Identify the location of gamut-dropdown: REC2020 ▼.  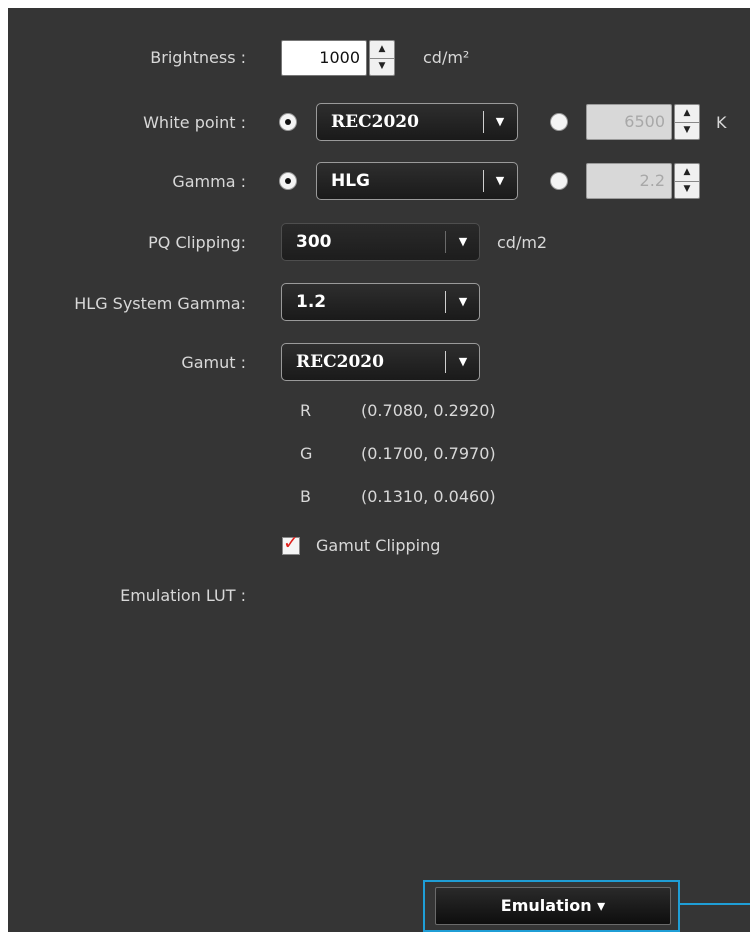
(380, 362).